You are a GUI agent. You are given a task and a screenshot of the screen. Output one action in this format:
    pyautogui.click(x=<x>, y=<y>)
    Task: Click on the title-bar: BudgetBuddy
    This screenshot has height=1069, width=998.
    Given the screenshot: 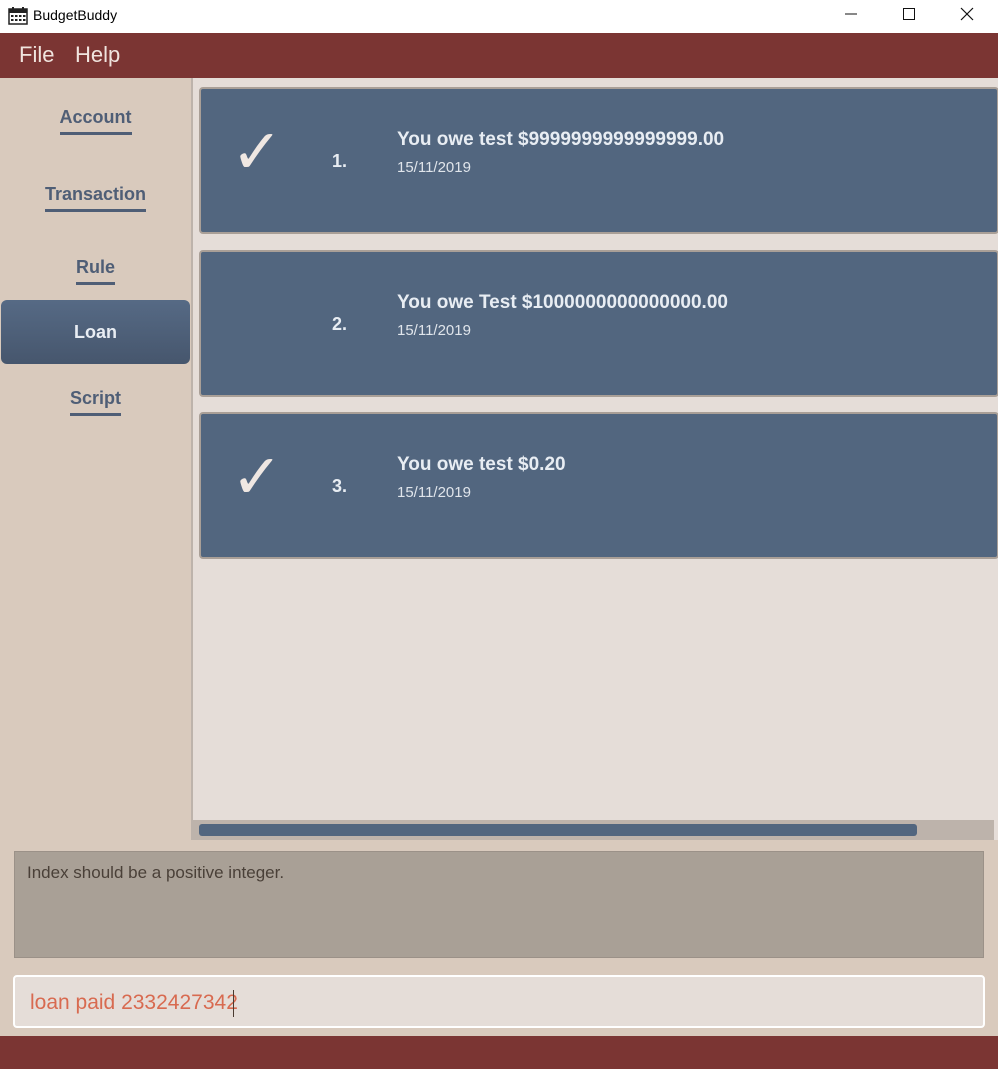 What is the action you would take?
    pyautogui.click(x=499, y=16)
    